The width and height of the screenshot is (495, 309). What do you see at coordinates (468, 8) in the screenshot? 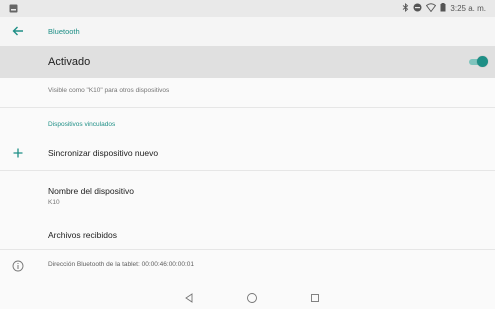
I see `status-time: 3:25 a. m.` at bounding box center [468, 8].